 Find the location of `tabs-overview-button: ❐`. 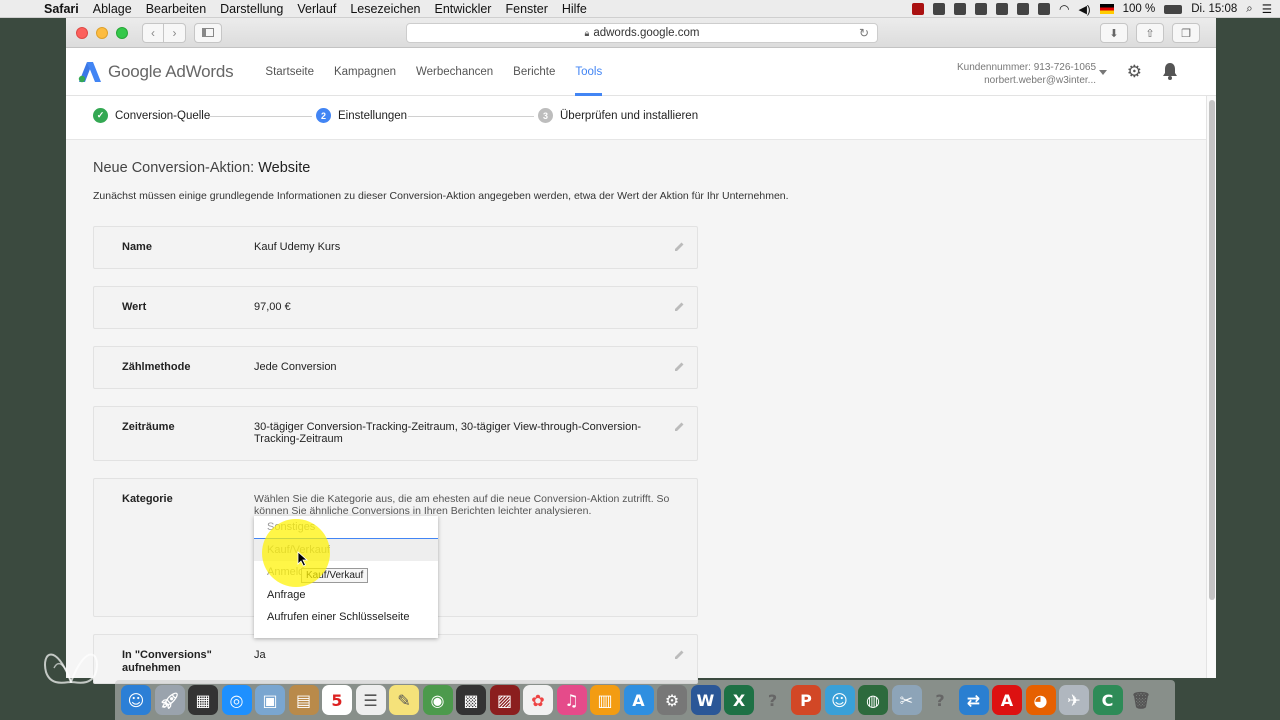

tabs-overview-button: ❐ is located at coordinates (1186, 33).